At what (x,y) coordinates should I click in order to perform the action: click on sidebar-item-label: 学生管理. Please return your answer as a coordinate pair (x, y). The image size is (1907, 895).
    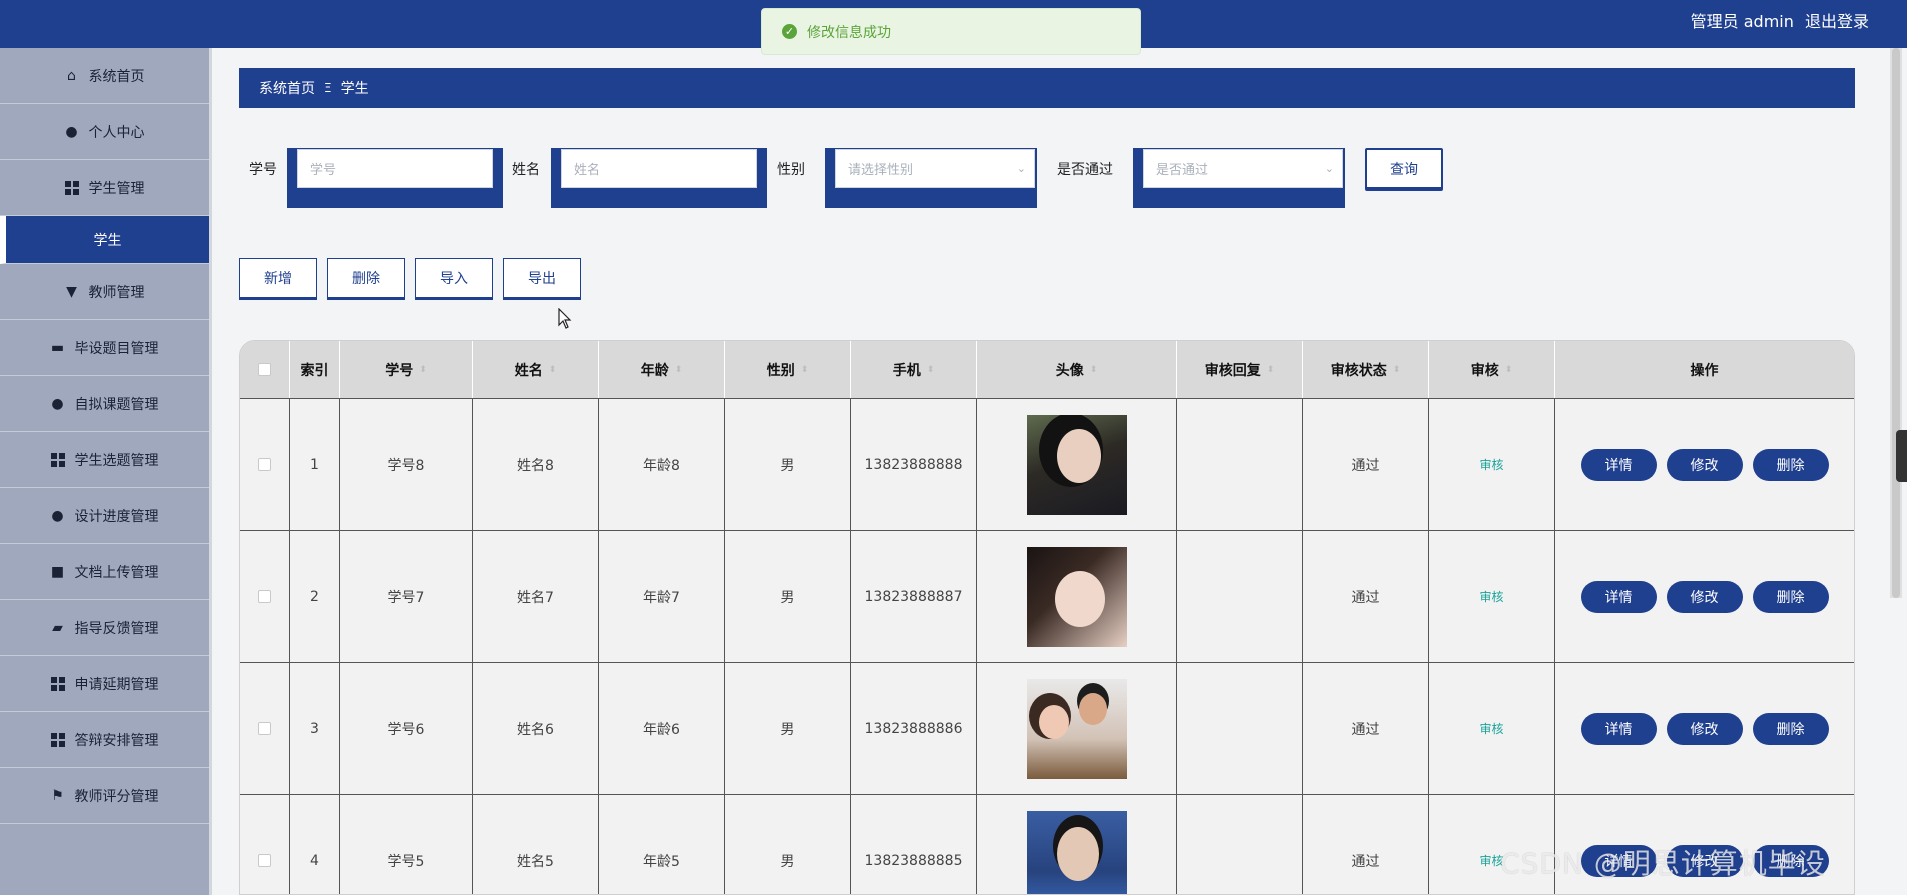
    Looking at the image, I should click on (116, 188).